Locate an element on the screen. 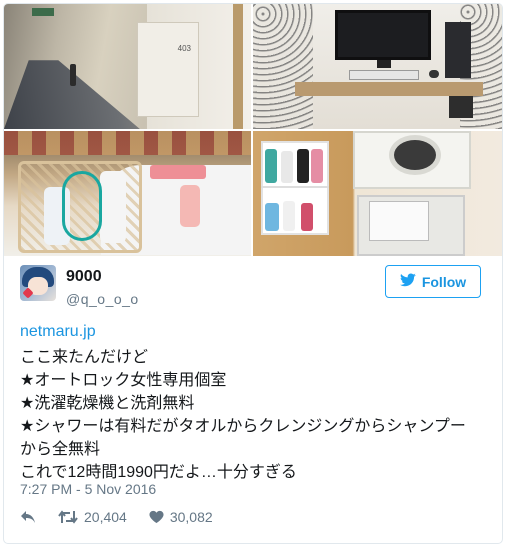 The height and width of the screenshot is (547, 506). tweet-line: ★オートロック女性専用個室 is located at coordinates (123, 380).